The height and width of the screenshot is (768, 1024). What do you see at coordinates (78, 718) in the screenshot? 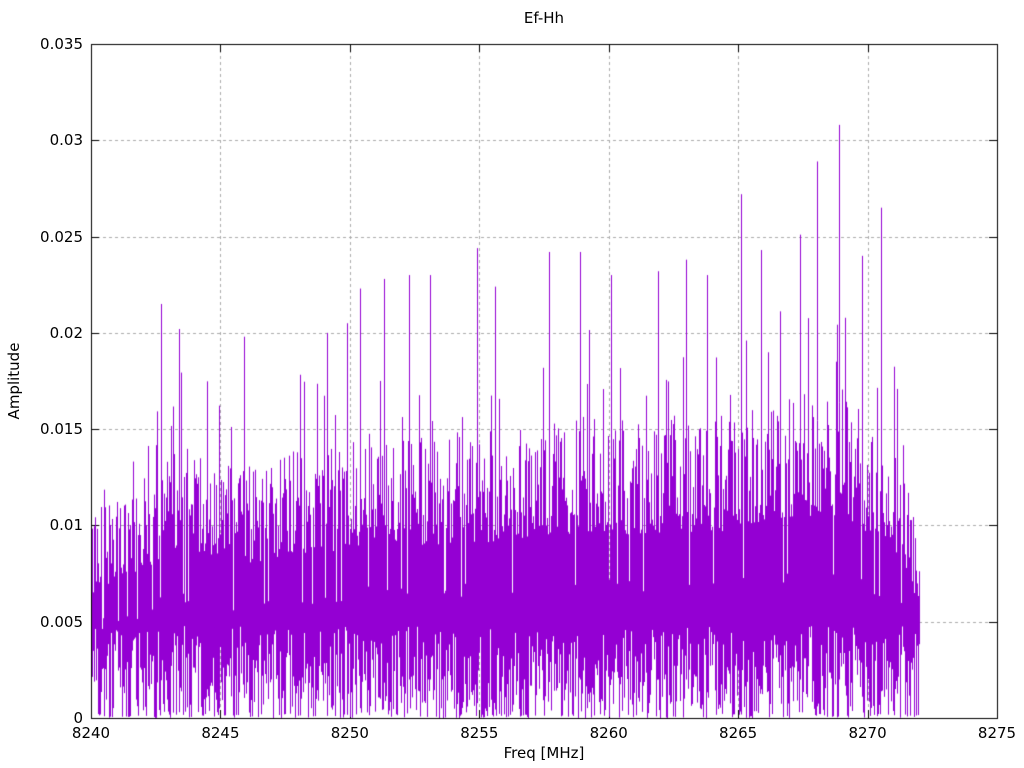
I see `y-tick-label-0: 0` at bounding box center [78, 718].